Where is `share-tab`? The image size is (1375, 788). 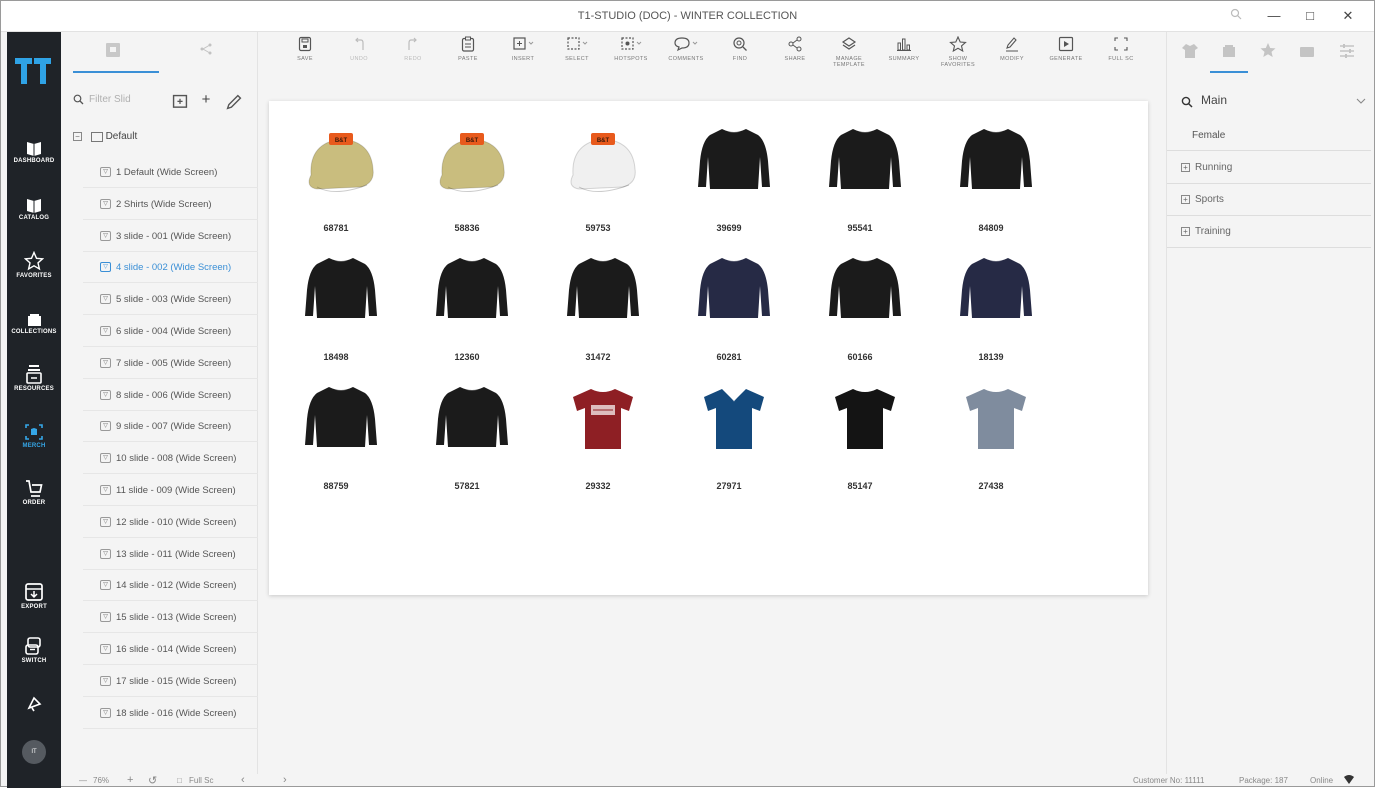 share-tab is located at coordinates (209, 52).